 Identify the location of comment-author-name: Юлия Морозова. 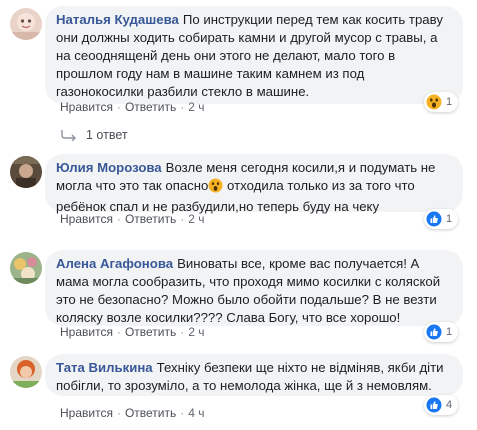
(109, 167).